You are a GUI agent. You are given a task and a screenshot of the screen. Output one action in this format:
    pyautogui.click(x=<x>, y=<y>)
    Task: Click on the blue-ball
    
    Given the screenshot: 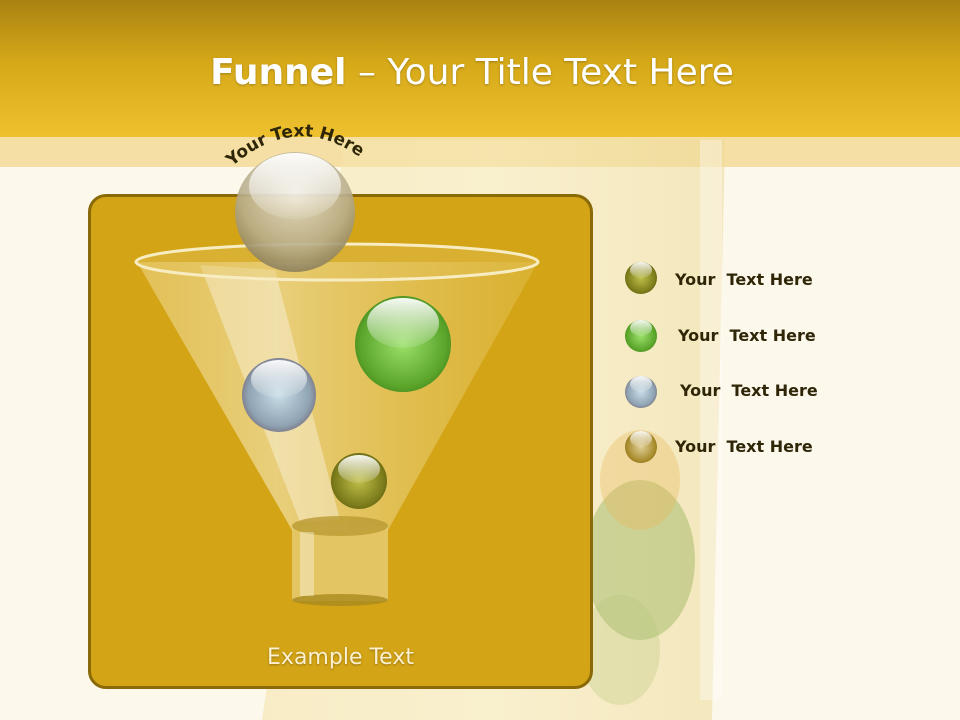 What is the action you would take?
    pyautogui.click(x=279, y=395)
    